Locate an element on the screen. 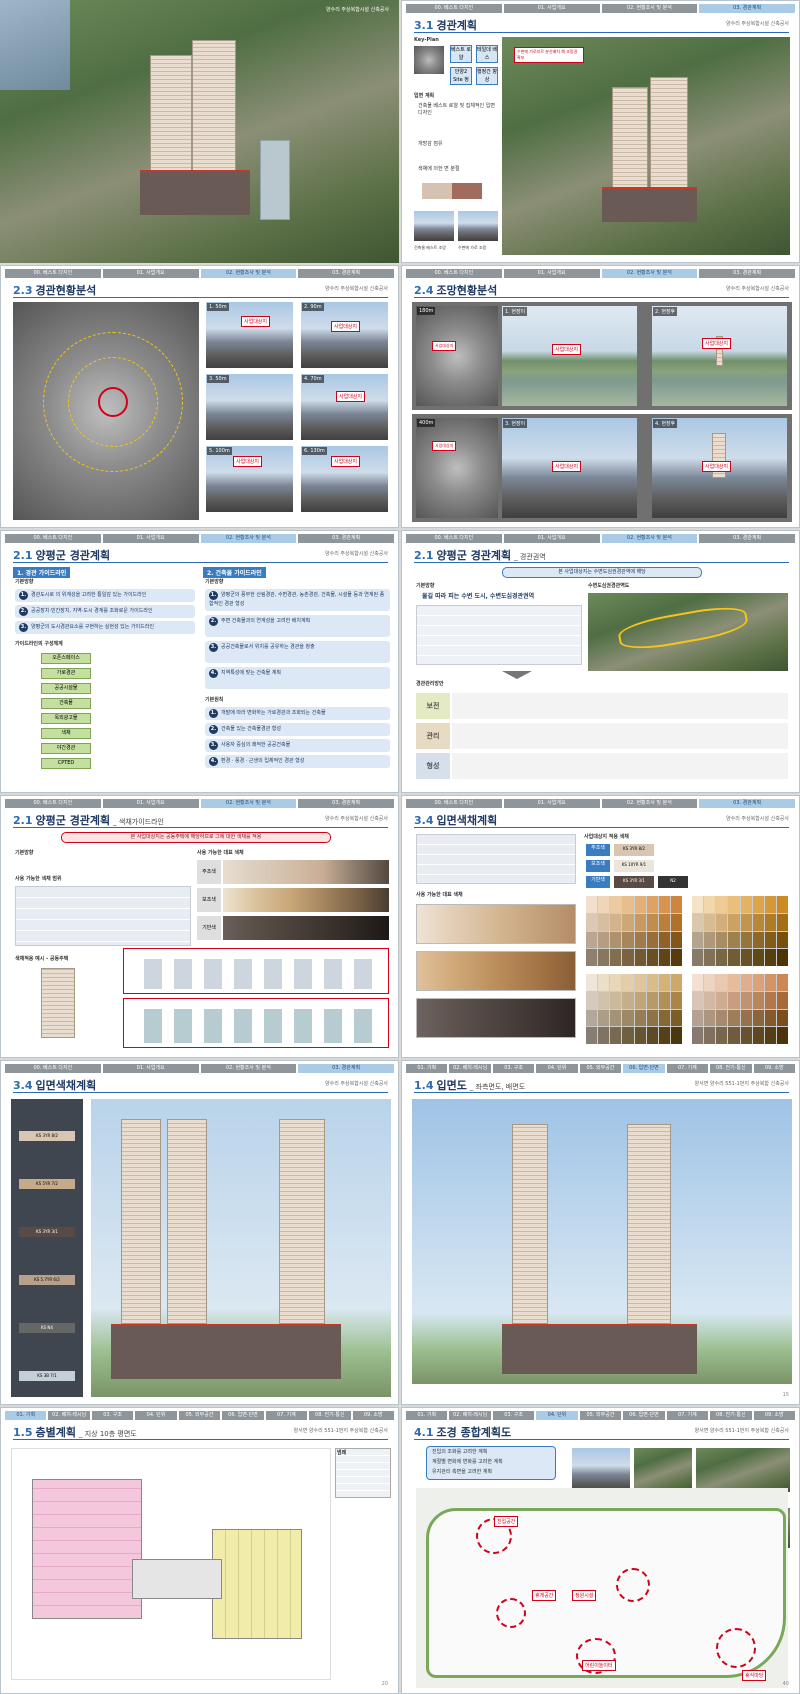 The height and width of the screenshot is (1694, 800). thumb-label: 1. 50m is located at coordinates (218, 307).